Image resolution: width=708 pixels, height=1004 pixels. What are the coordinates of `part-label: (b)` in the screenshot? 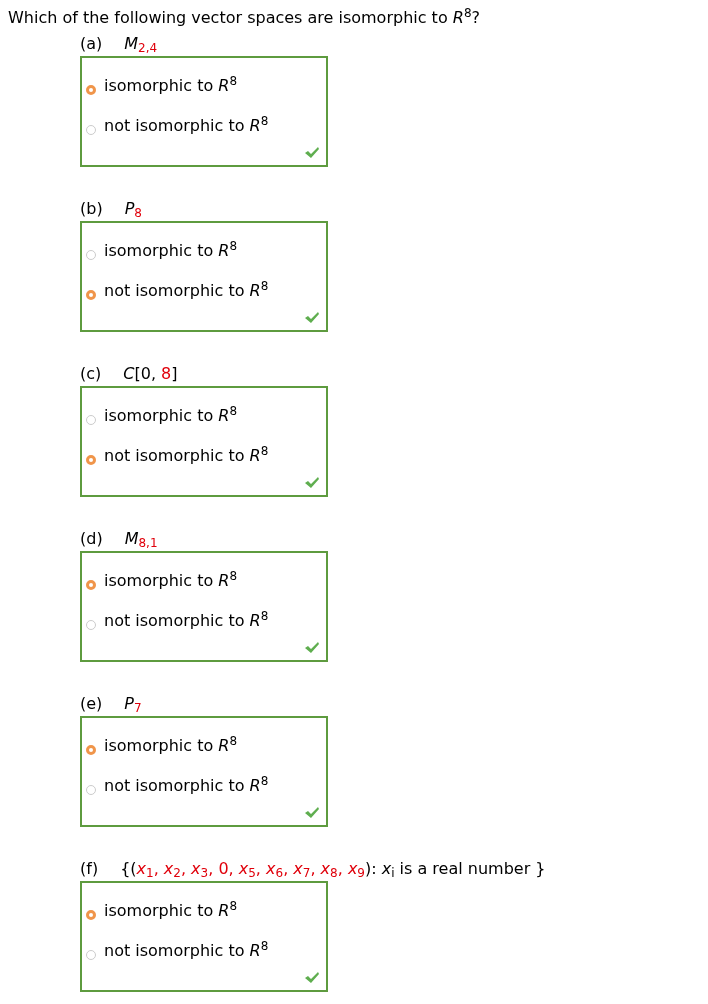 It's located at (91, 209).